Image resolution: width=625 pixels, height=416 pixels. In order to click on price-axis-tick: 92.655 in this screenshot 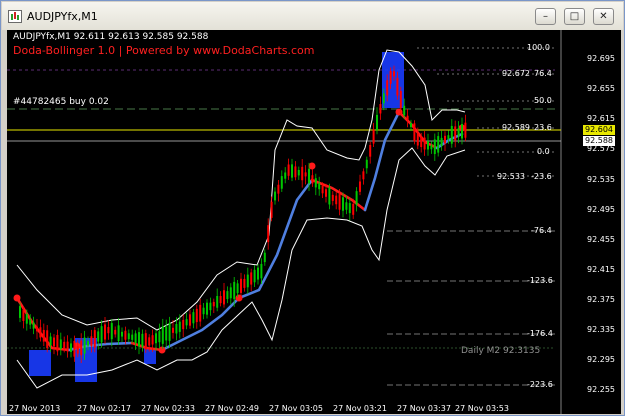, I will do `click(601, 88)`.